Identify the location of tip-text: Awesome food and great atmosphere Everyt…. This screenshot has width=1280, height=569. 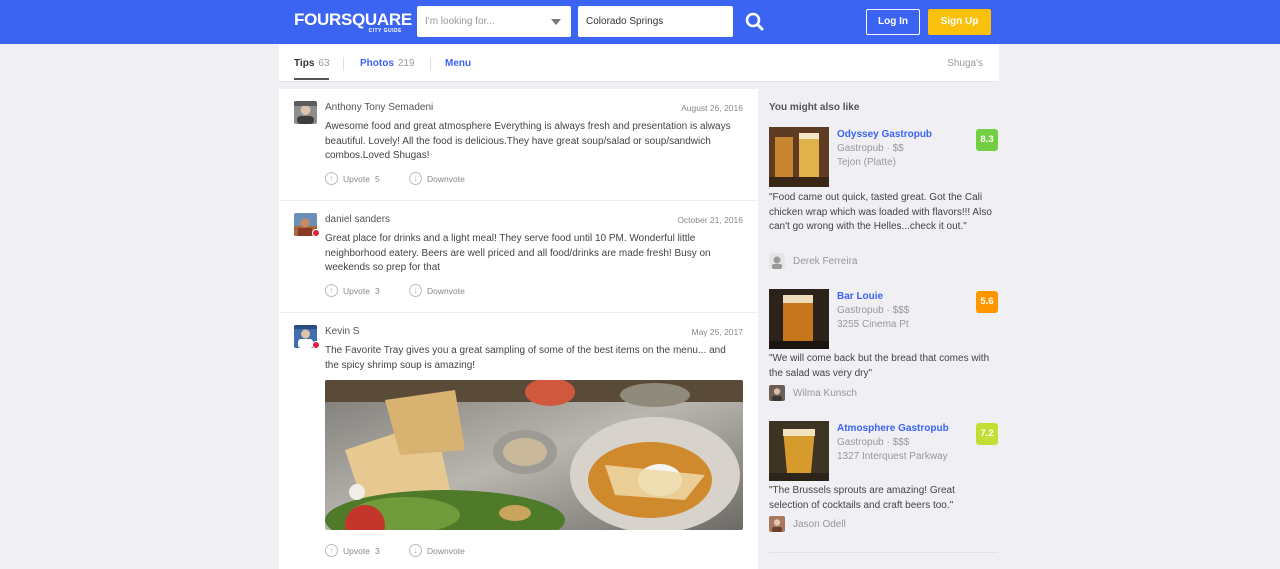
(528, 141).